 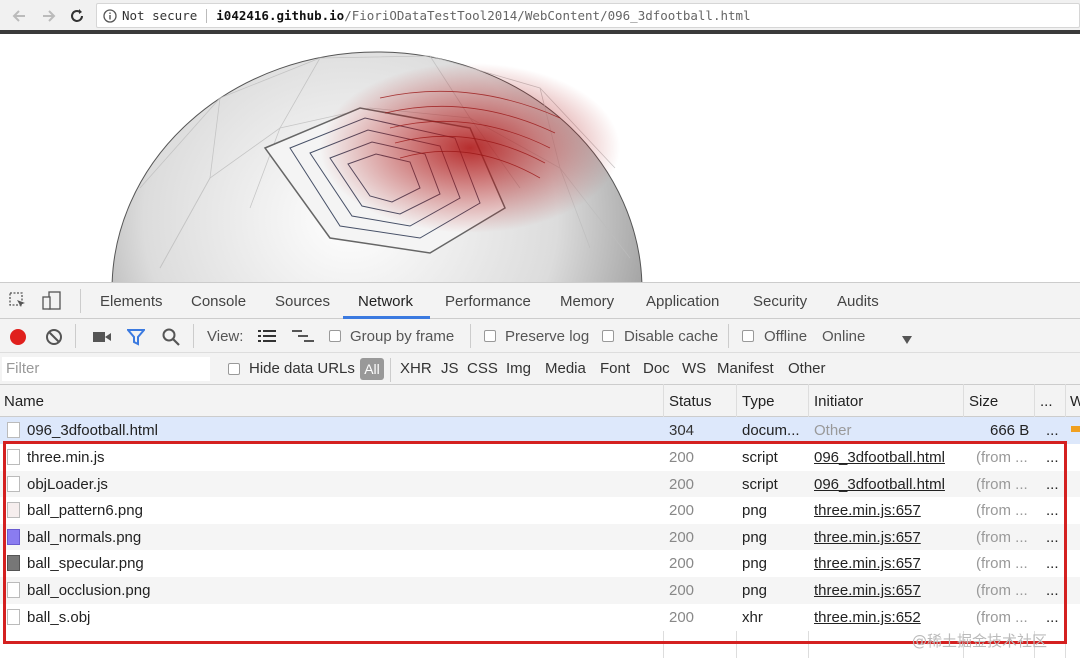 What do you see at coordinates (1075, 429) in the screenshot?
I see `waterfall-bar` at bounding box center [1075, 429].